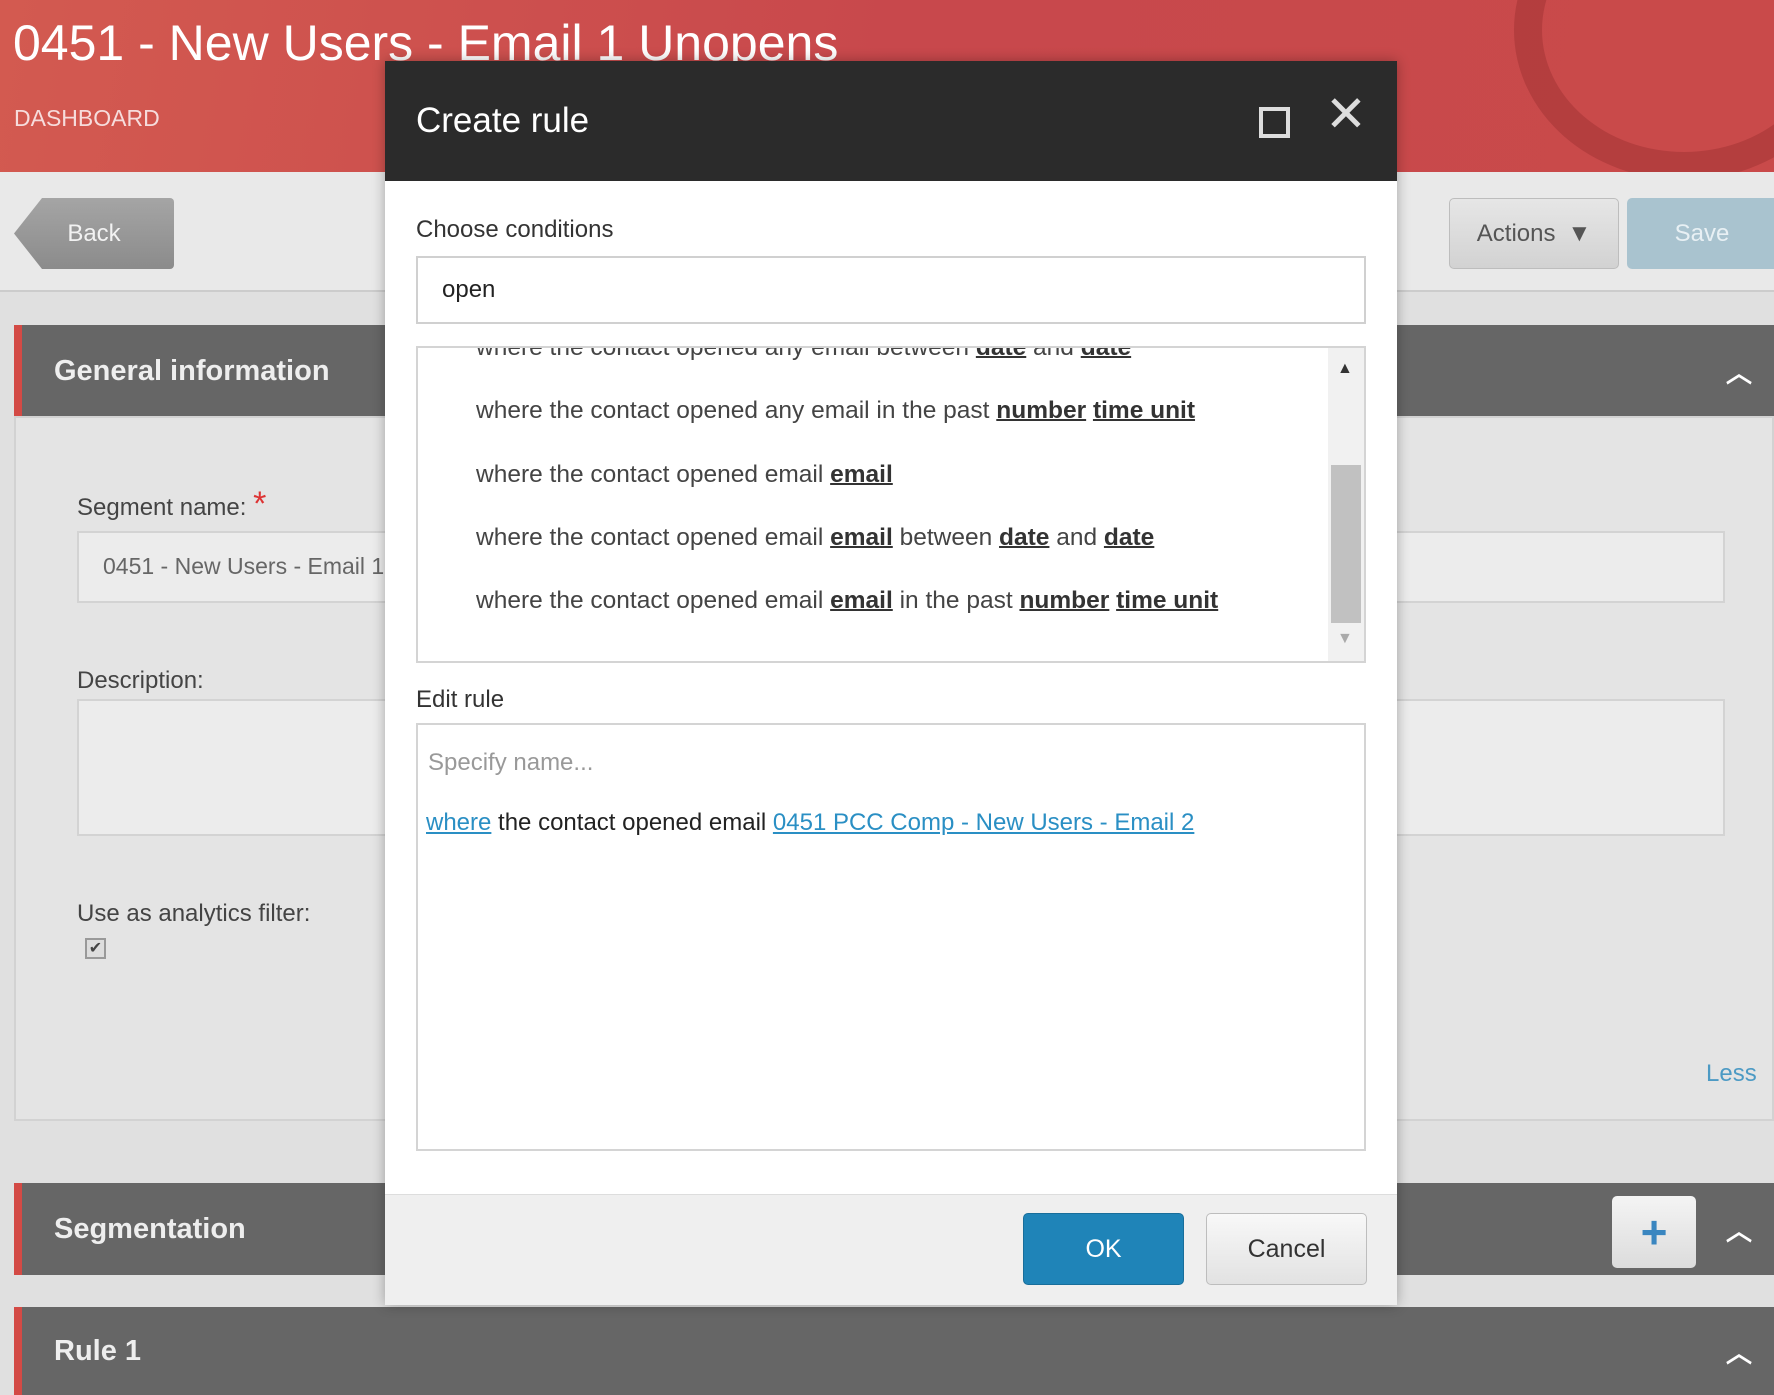 This screenshot has height=1395, width=1774. I want to click on segment-name-label: Segment name: *, so click(171, 504).